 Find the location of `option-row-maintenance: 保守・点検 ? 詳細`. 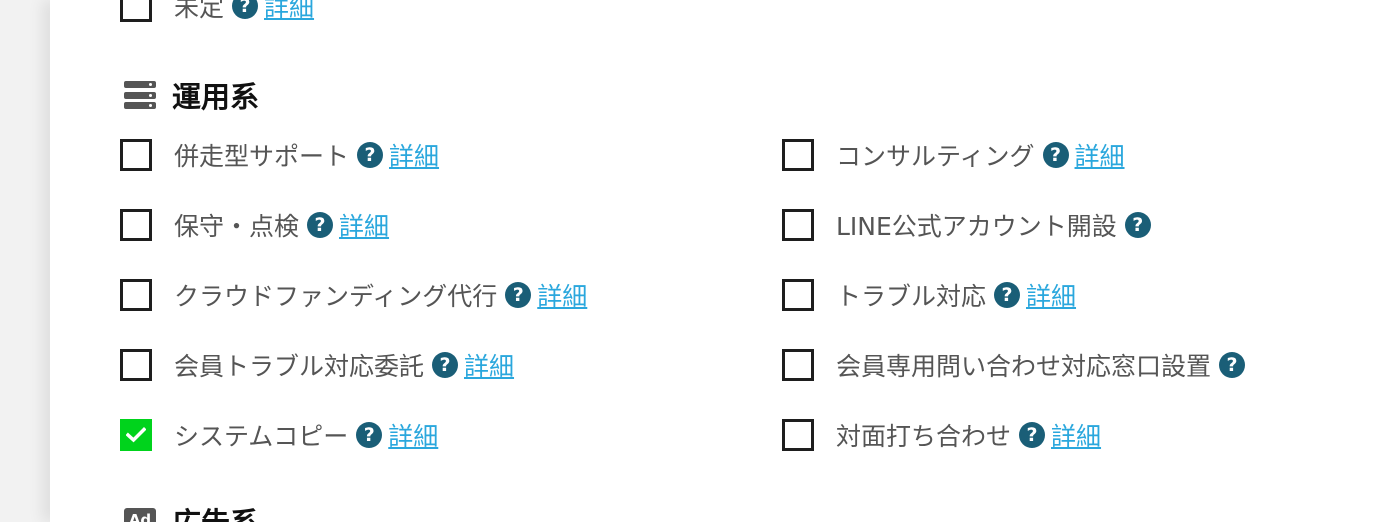

option-row-maintenance: 保守・点検 ? 詳細 is located at coordinates (254, 225).